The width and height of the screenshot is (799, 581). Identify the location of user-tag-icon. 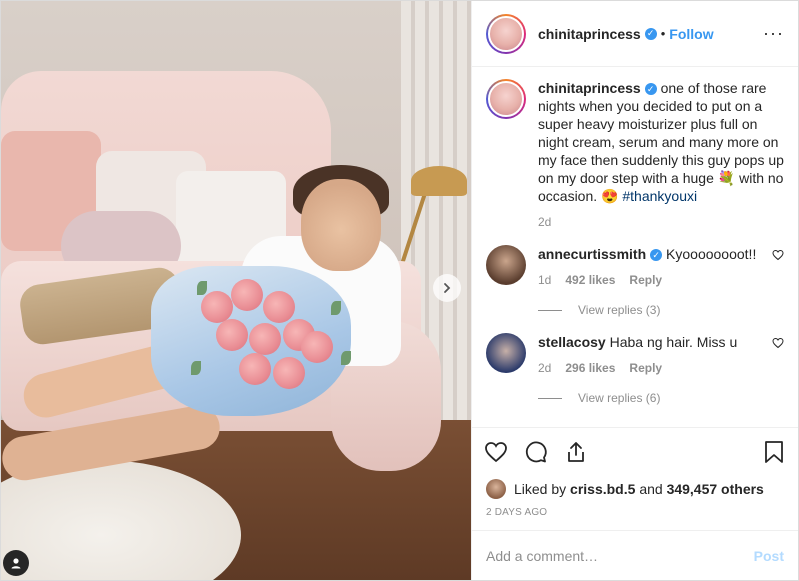
(16, 563).